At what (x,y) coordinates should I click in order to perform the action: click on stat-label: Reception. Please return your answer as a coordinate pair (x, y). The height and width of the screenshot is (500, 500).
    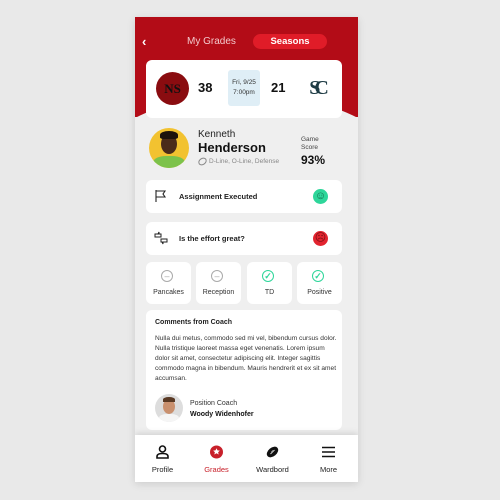
    Looking at the image, I should click on (218, 292).